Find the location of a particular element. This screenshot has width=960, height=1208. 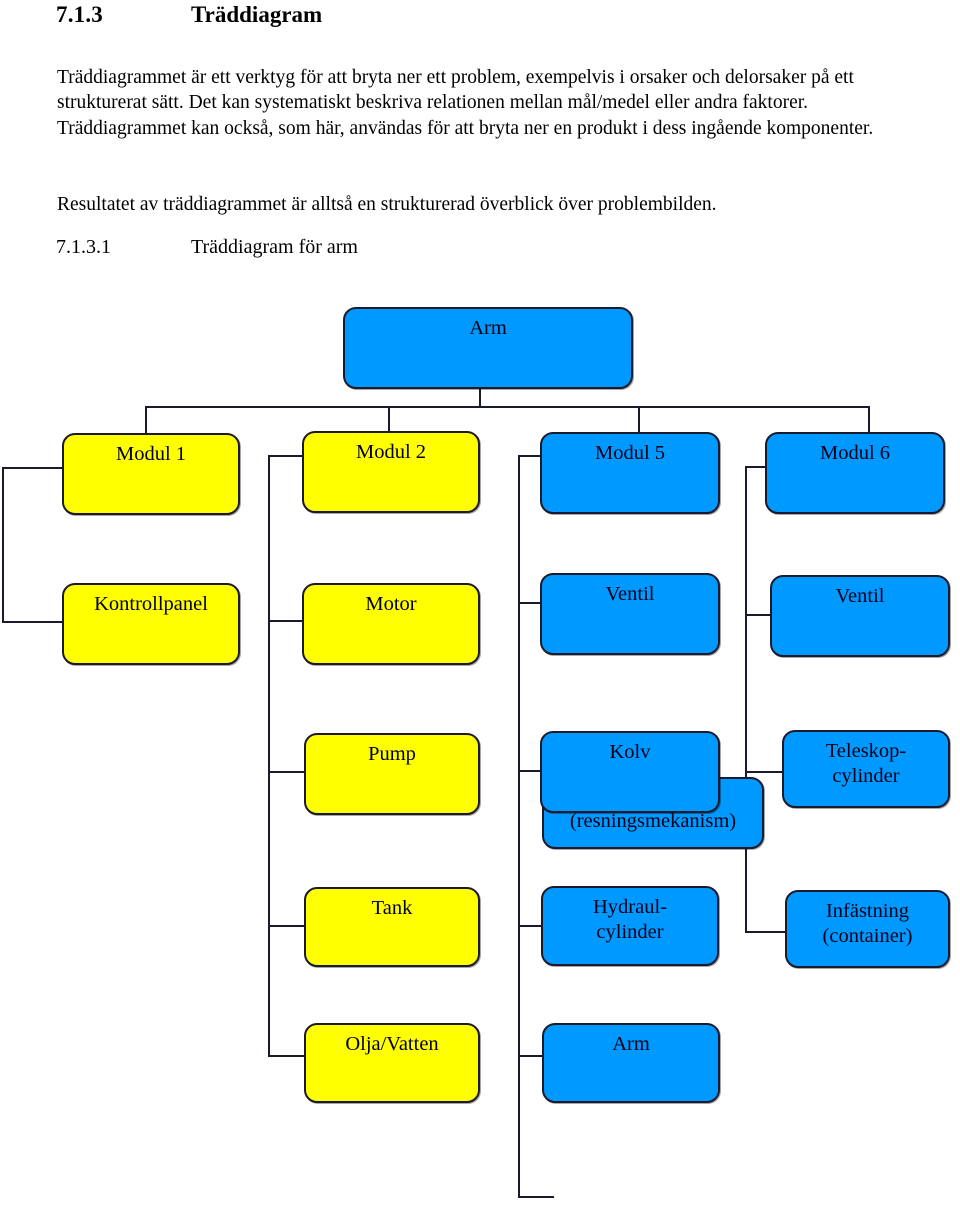

connector-branch-arm-leaf is located at coordinates (530, 1056).